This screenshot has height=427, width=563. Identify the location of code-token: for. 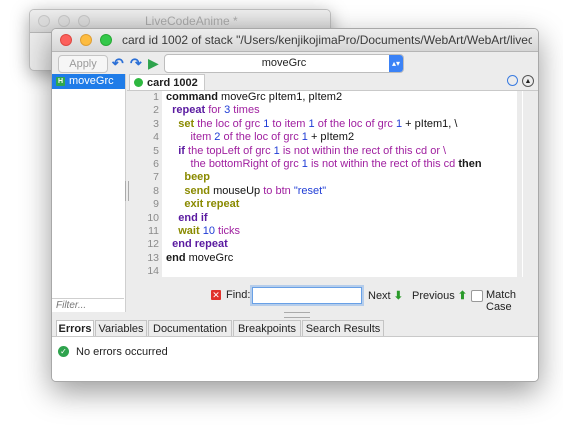
(215, 110).